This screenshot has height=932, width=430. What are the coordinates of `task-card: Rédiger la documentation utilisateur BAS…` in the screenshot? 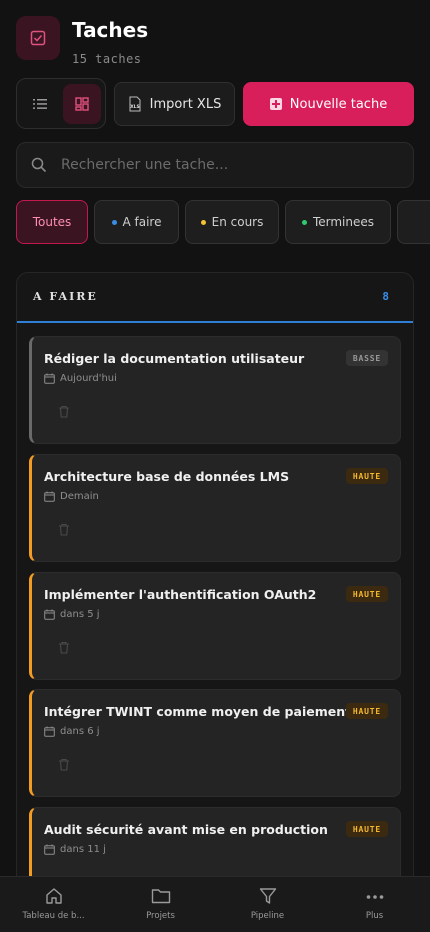 It's located at (215, 390).